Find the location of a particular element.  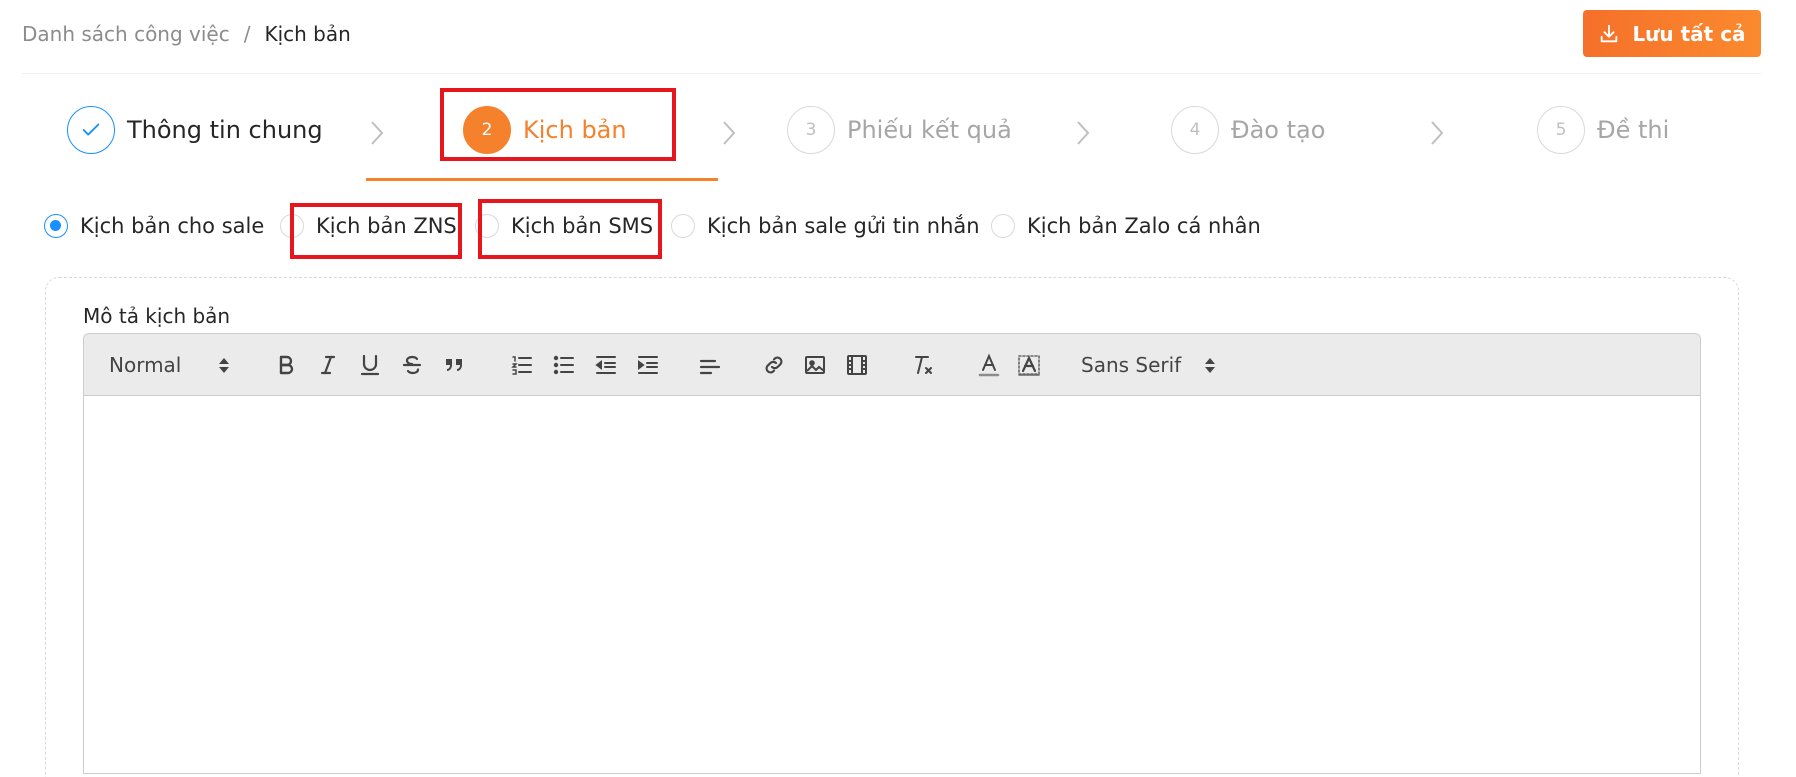

strikethrough-button is located at coordinates (412, 365).